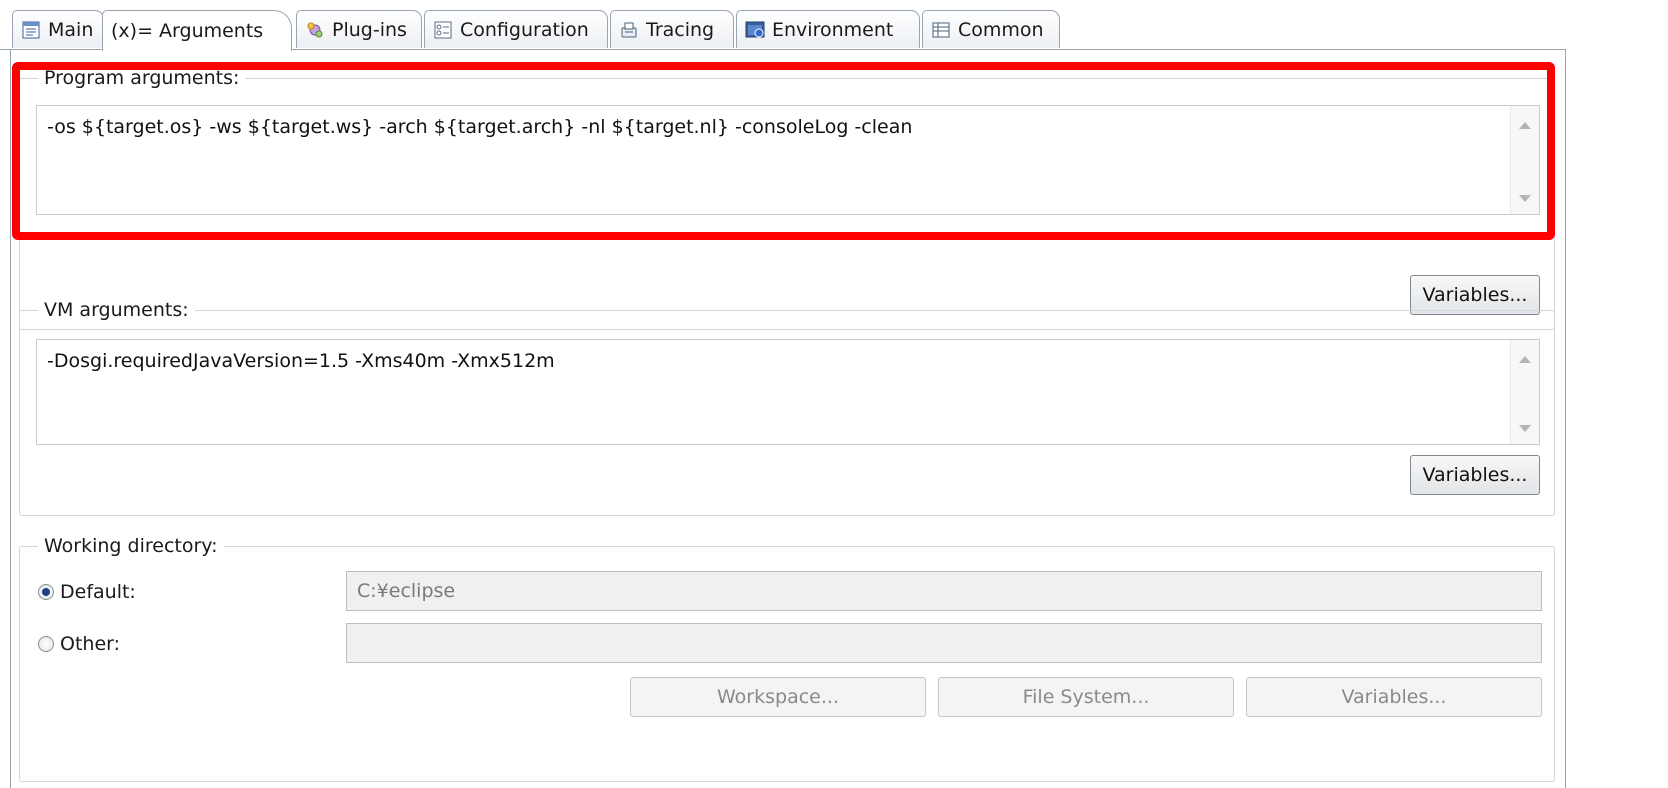 This screenshot has width=1668, height=788. Describe the element at coordinates (680, 29) in the screenshot. I see `tab-label: Tracing` at that location.